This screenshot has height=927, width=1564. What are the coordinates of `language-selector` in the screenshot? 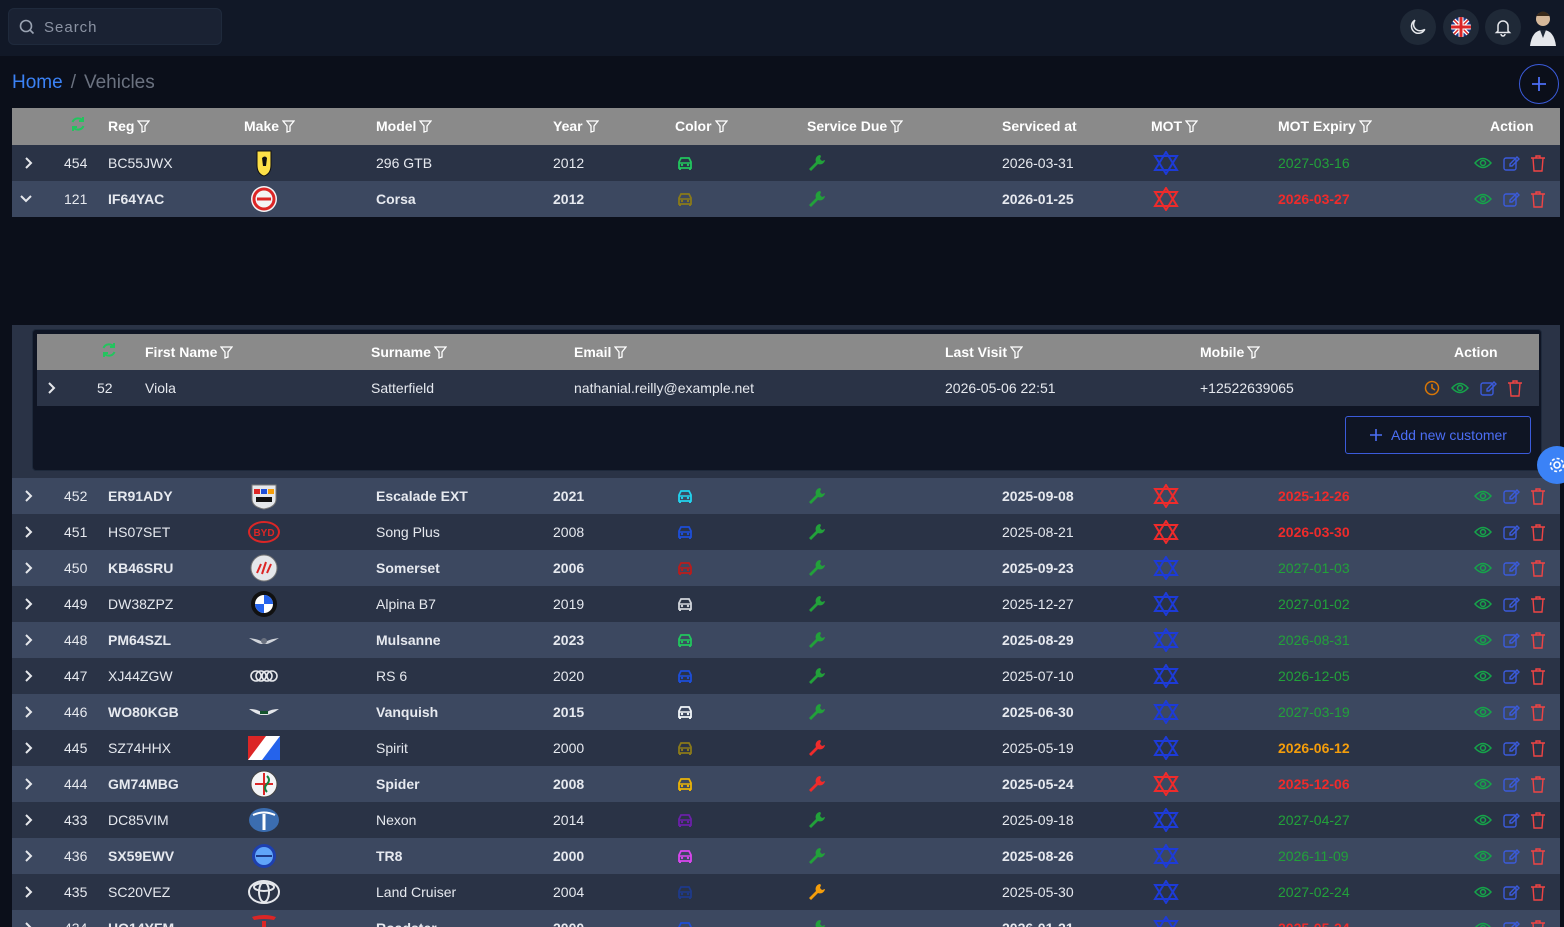 It's located at (1461, 27).